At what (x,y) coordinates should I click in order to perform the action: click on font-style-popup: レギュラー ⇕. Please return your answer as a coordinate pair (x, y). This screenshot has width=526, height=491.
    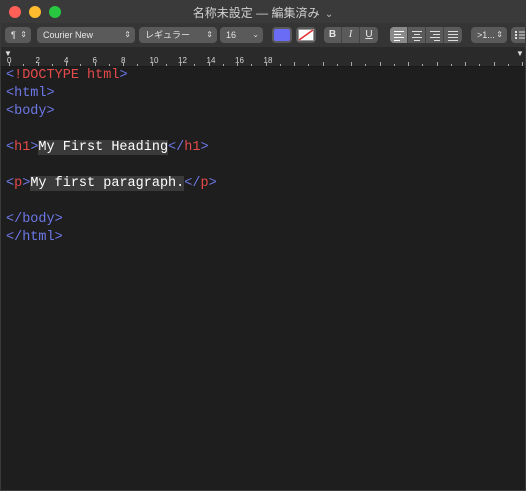
    Looking at the image, I should click on (178, 35).